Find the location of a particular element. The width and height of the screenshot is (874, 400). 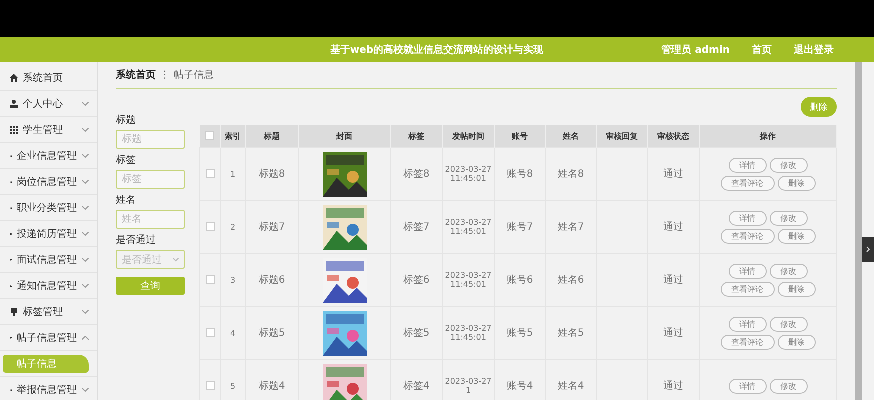

sidebar-item-label: 岗位信息管理 is located at coordinates (47, 182).